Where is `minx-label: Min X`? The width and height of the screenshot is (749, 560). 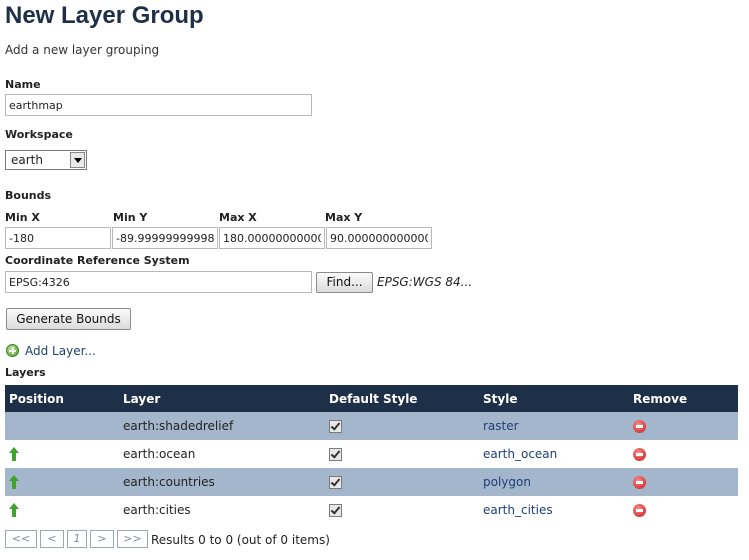
minx-label: Min X is located at coordinates (22, 217).